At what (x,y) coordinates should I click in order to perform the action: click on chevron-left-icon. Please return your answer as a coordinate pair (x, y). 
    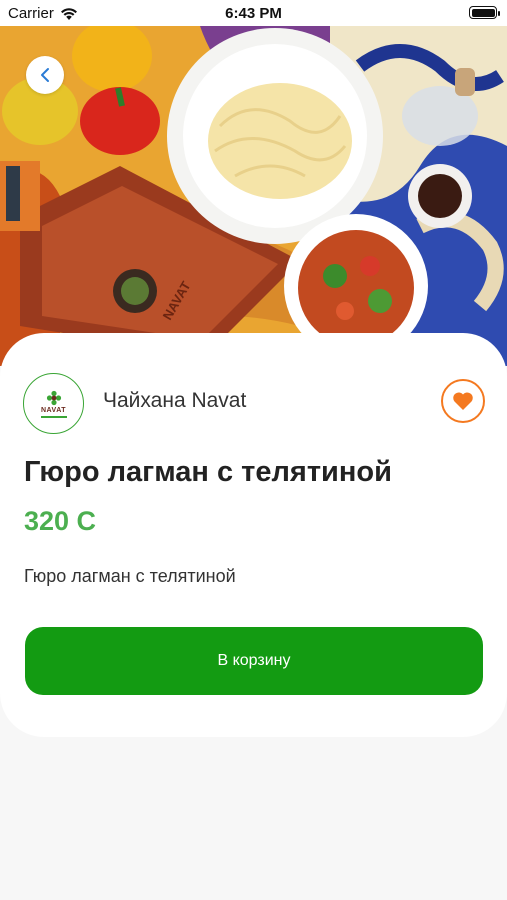
    Looking at the image, I should click on (45, 75).